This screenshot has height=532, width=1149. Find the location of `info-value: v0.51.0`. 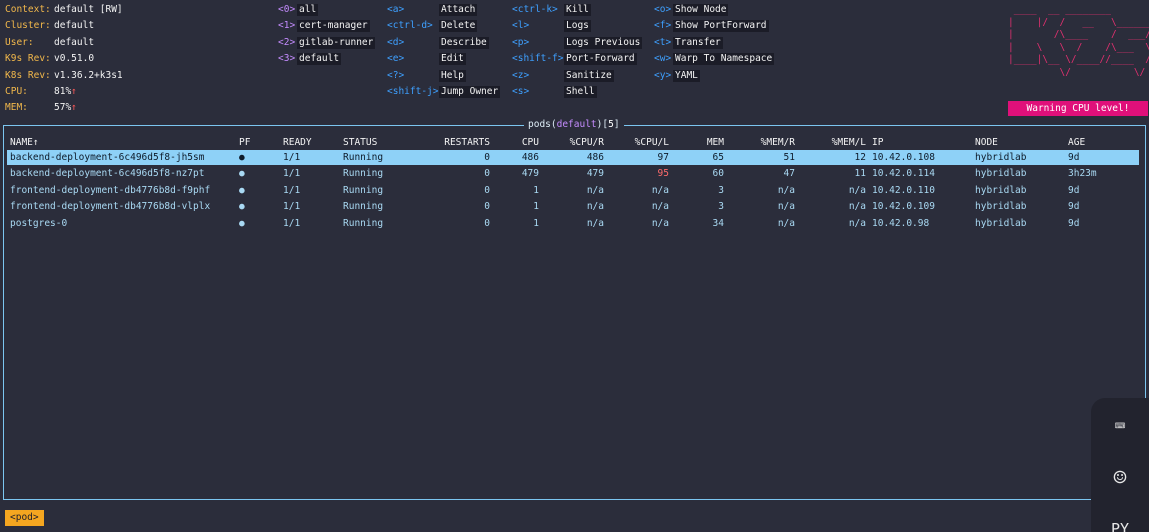

info-value: v0.51.0 is located at coordinates (74, 59).